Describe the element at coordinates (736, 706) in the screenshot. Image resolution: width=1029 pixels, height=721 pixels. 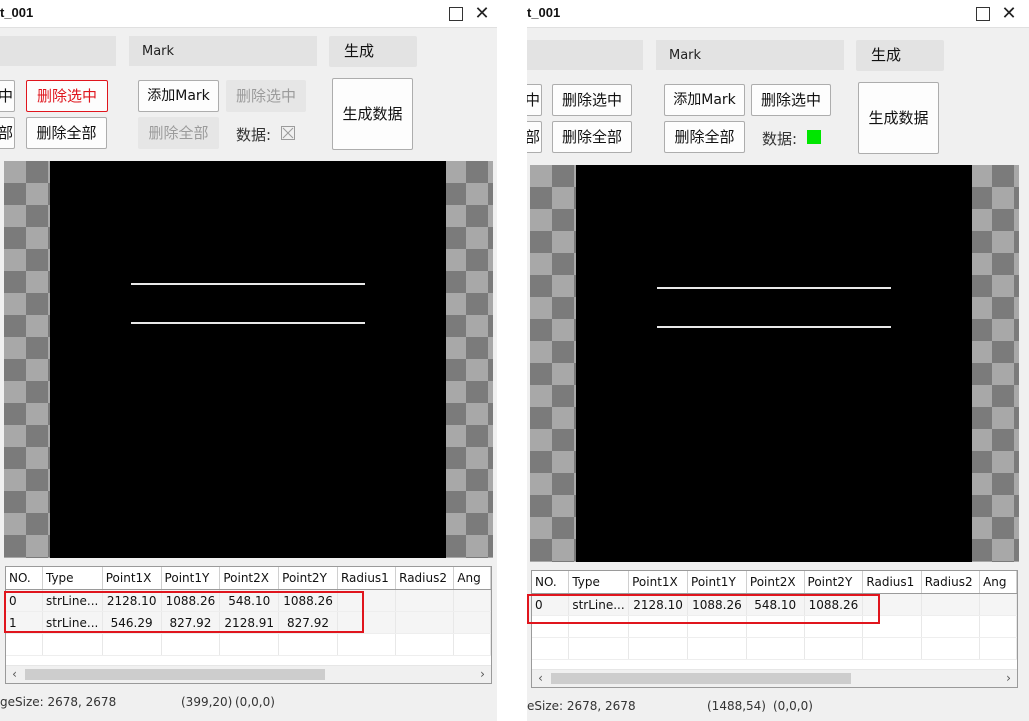
I see `cursor-coords-status: (1488,54)` at that location.